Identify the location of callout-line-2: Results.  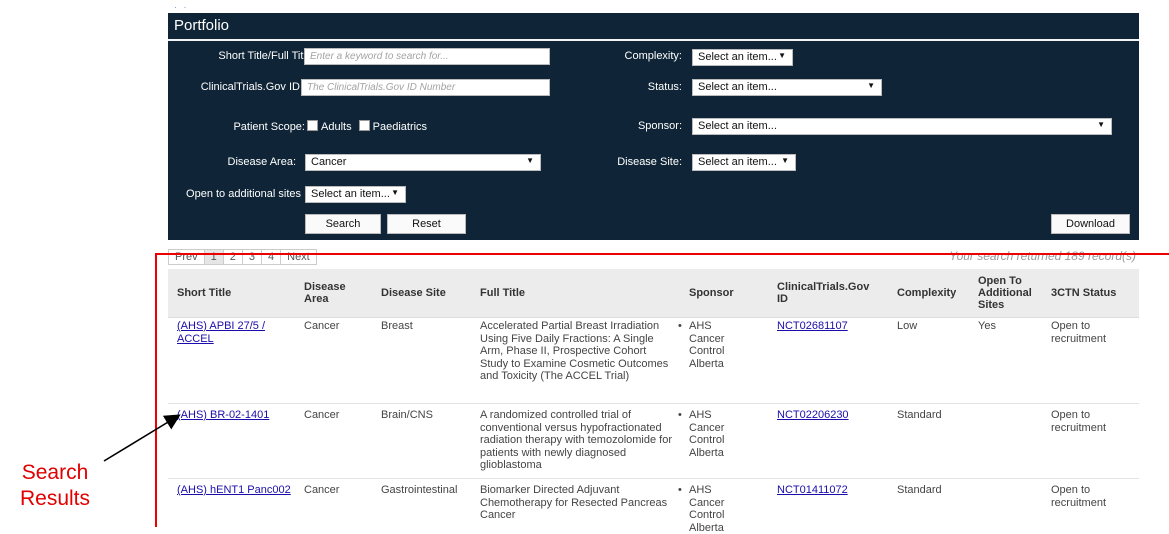
(55, 498).